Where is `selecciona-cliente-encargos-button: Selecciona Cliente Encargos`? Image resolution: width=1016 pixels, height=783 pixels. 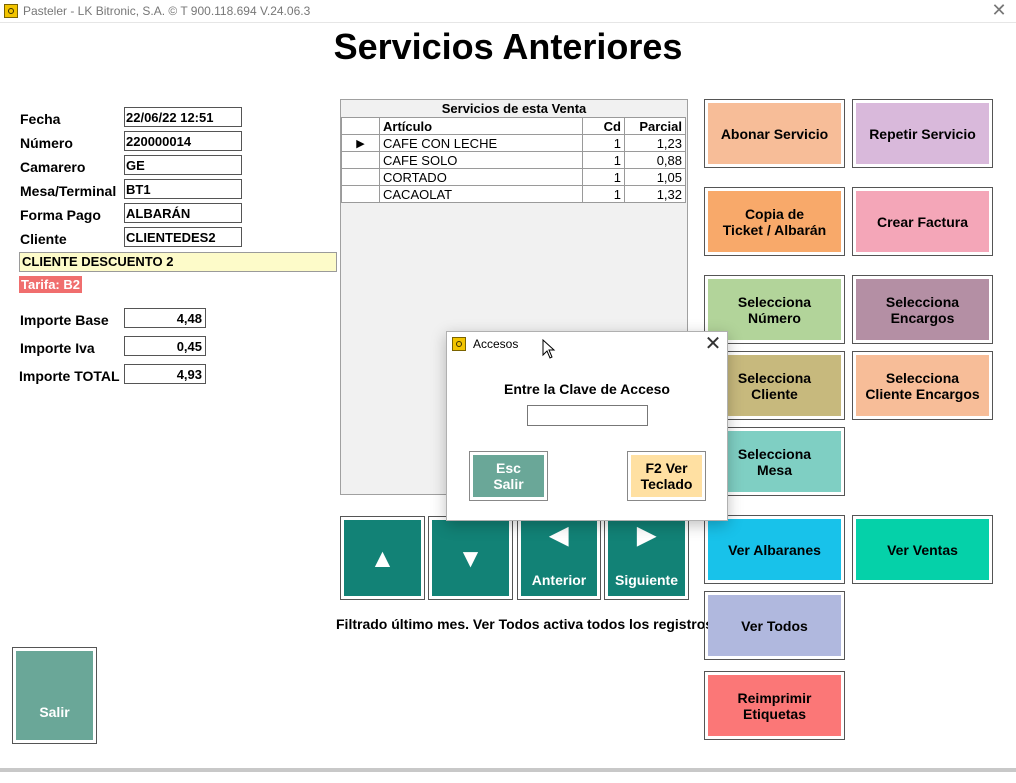
selecciona-cliente-encargos-button: Selecciona Cliente Encargos is located at coordinates (922, 385).